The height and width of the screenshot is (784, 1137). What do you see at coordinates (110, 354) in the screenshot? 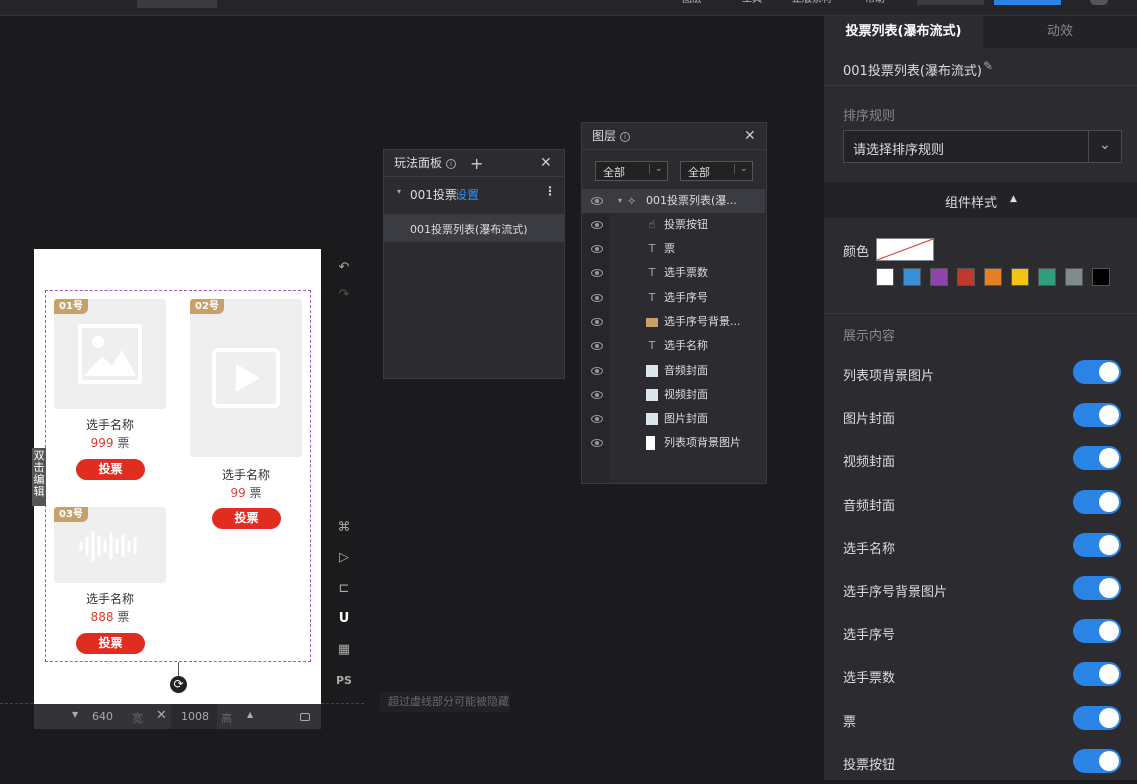
I see `card-cover-1: 01号` at bounding box center [110, 354].